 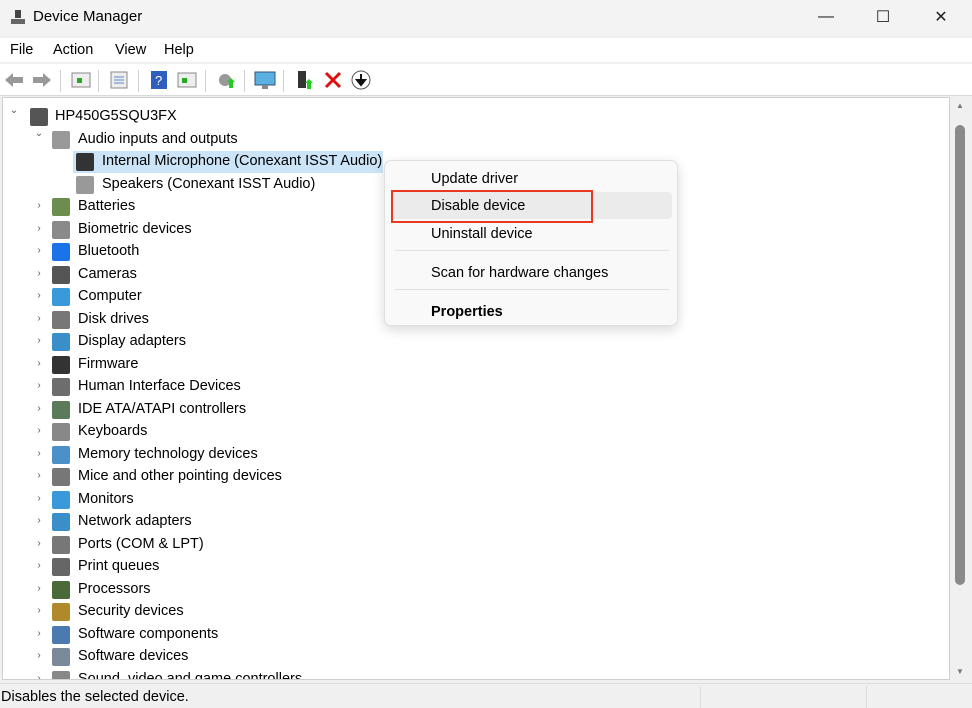 I want to click on menu-item-disable-device: Disable device, so click(x=478, y=206).